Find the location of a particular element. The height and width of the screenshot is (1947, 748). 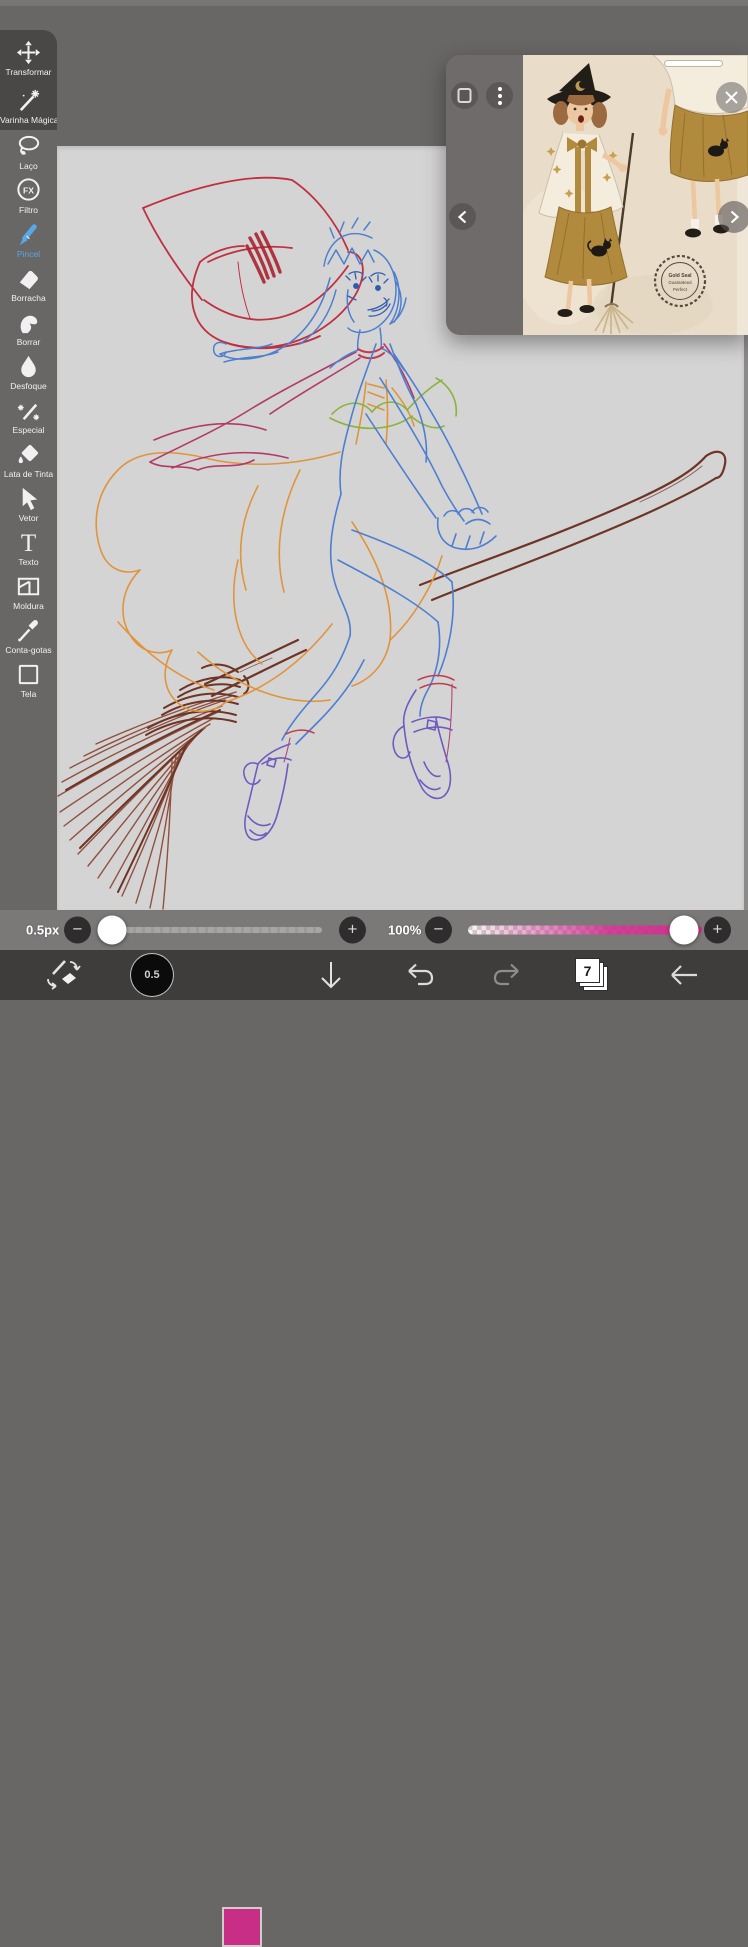

brush-size-slider is located at coordinates (211, 930).